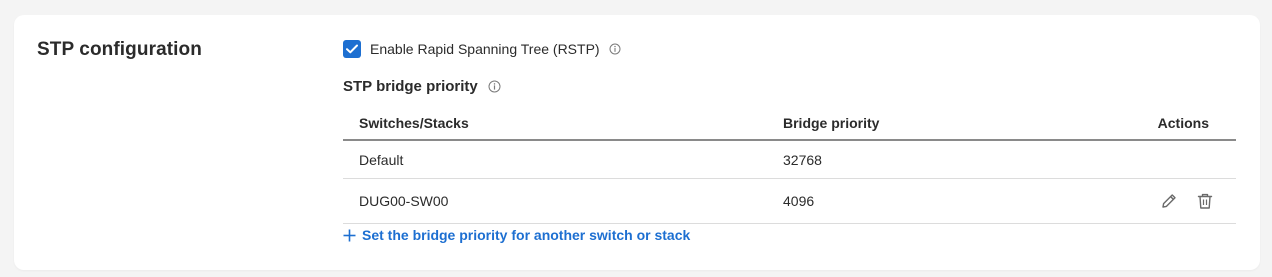 This screenshot has height=277, width=1272. I want to click on section-title: STP configuration, so click(119, 49).